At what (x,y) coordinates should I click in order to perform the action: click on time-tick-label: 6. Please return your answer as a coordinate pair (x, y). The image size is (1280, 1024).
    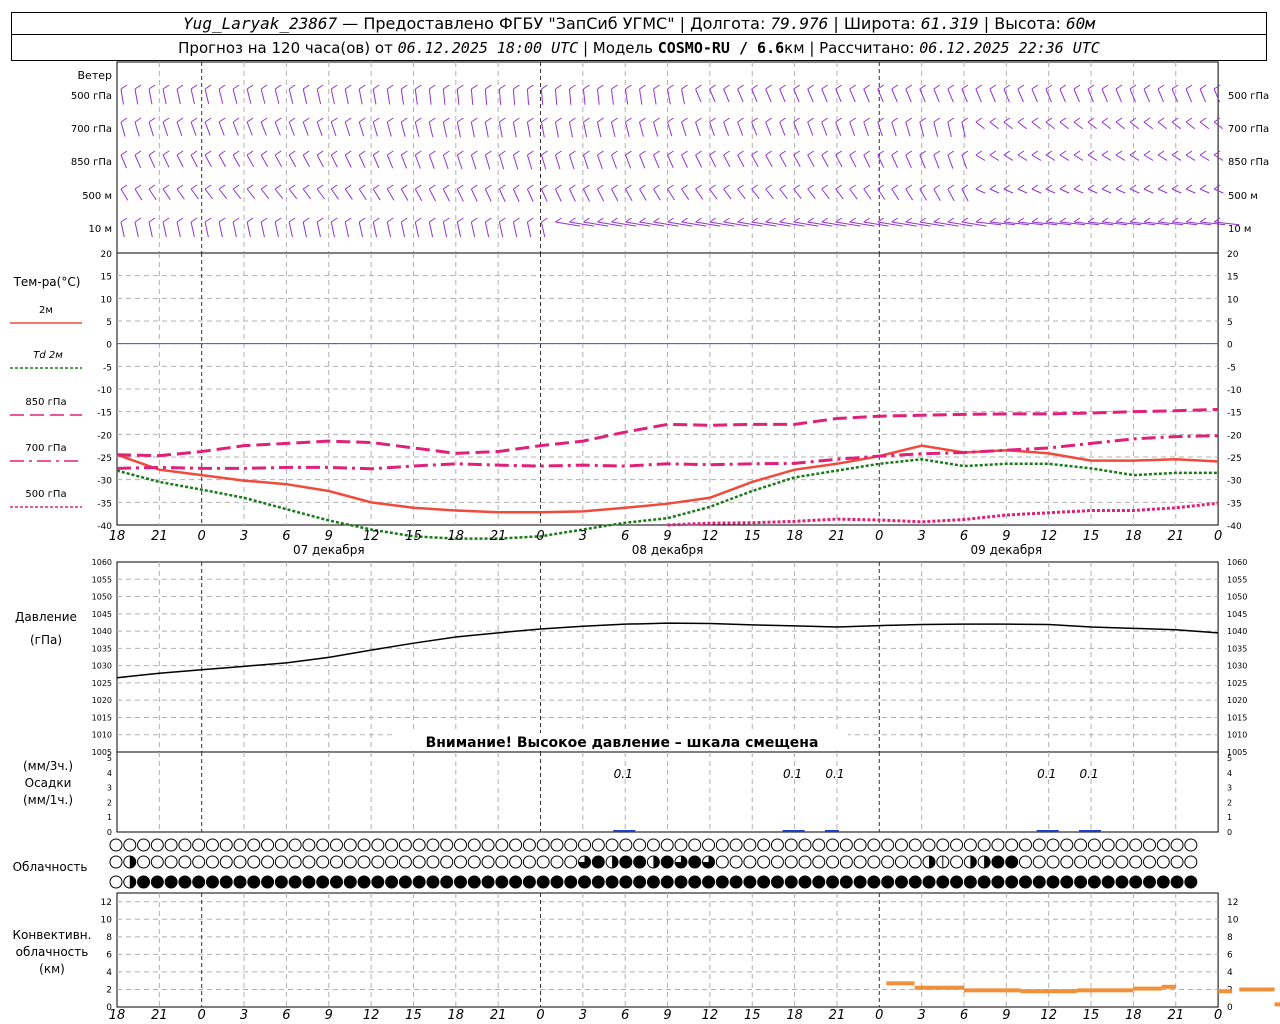
    Looking at the image, I should click on (286, 536).